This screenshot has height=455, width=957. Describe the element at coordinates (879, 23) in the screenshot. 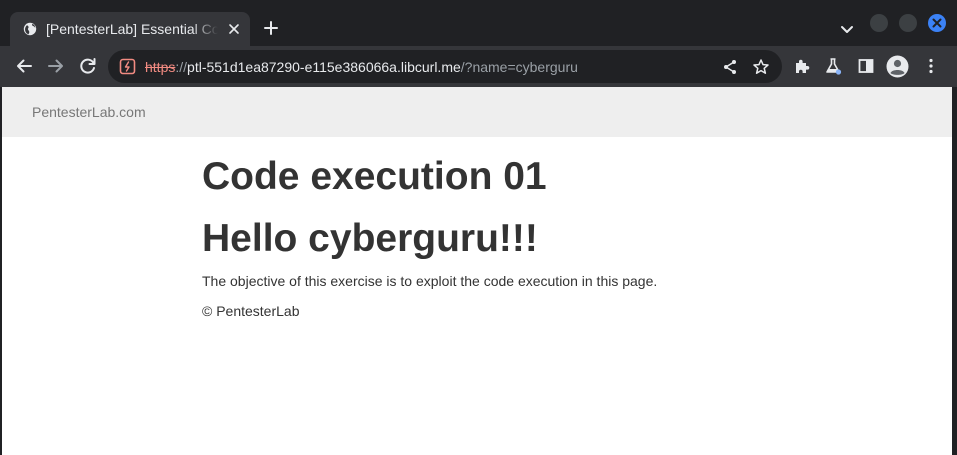

I see `minimize-button` at that location.